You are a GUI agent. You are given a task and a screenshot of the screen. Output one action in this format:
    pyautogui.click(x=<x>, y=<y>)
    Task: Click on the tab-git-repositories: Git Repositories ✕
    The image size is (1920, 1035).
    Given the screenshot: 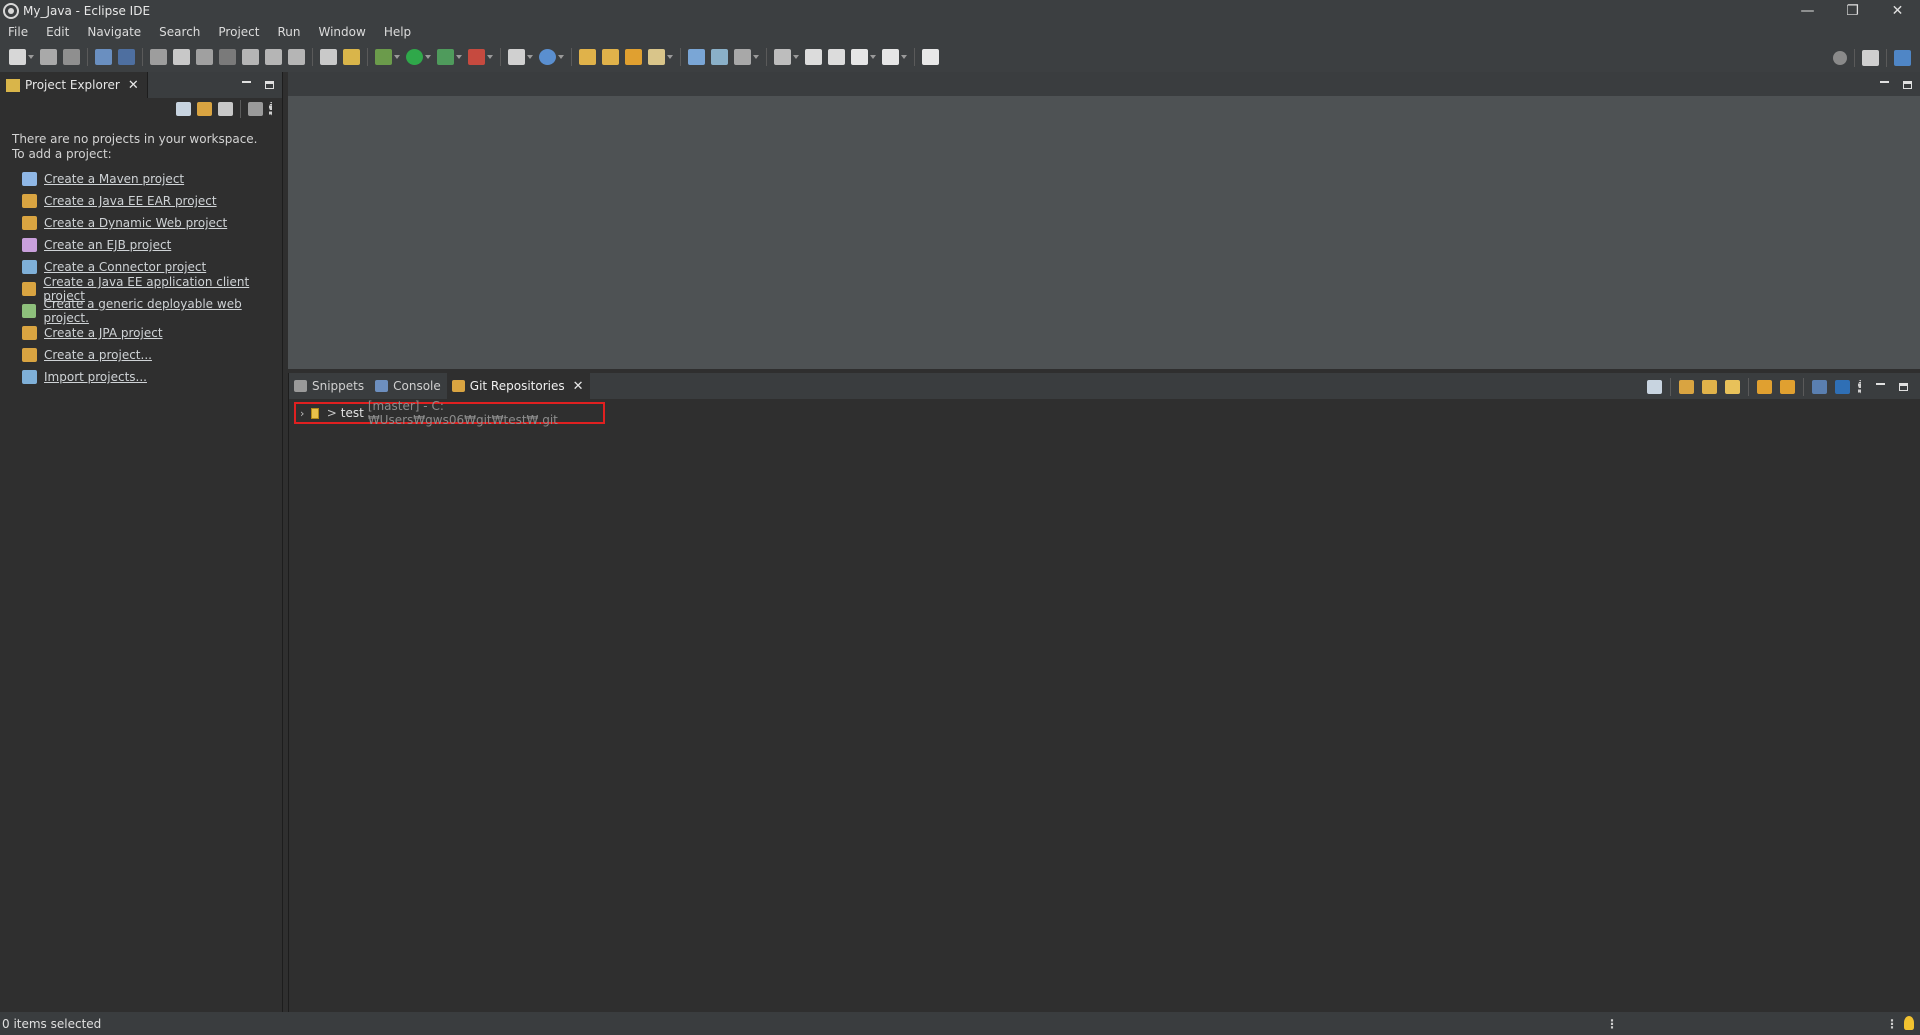 What is the action you would take?
    pyautogui.click(x=518, y=386)
    